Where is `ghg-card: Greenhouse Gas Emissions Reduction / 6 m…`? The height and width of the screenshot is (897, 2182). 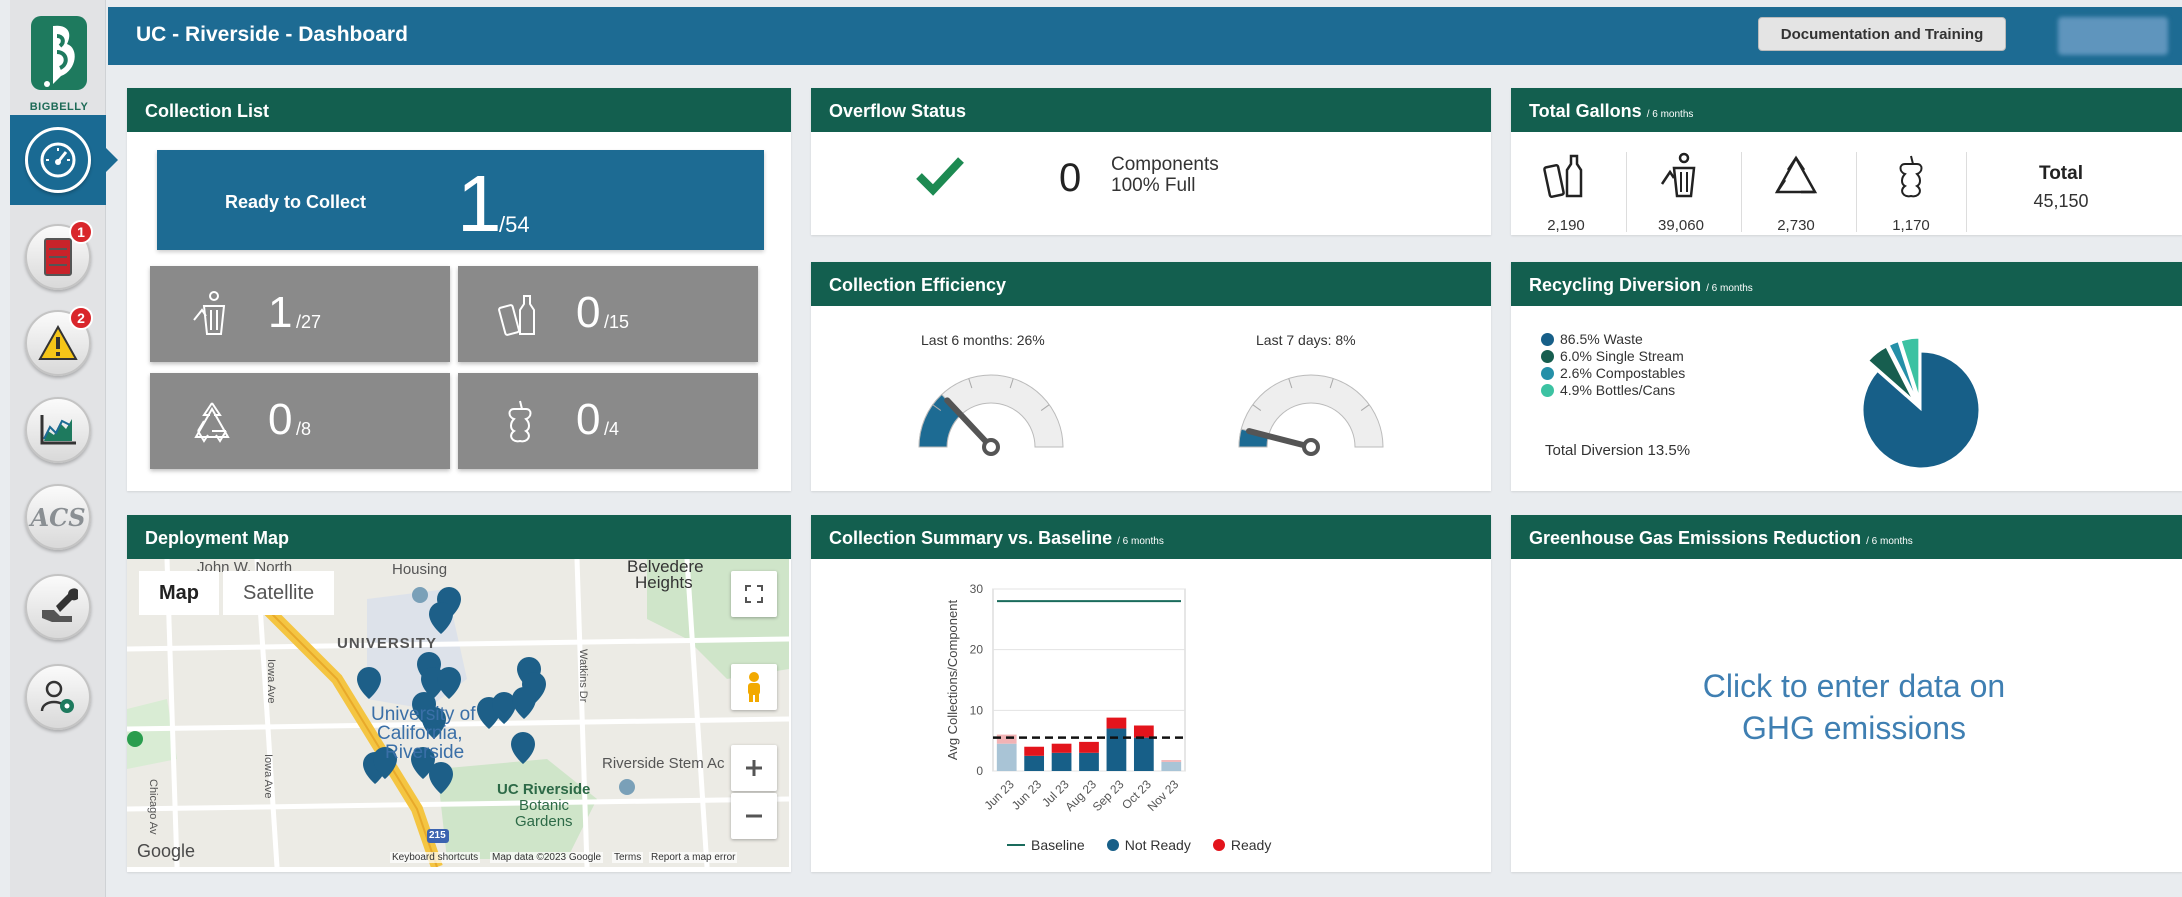 ghg-card: Greenhouse Gas Emissions Reduction / 6 m… is located at coordinates (1846, 693).